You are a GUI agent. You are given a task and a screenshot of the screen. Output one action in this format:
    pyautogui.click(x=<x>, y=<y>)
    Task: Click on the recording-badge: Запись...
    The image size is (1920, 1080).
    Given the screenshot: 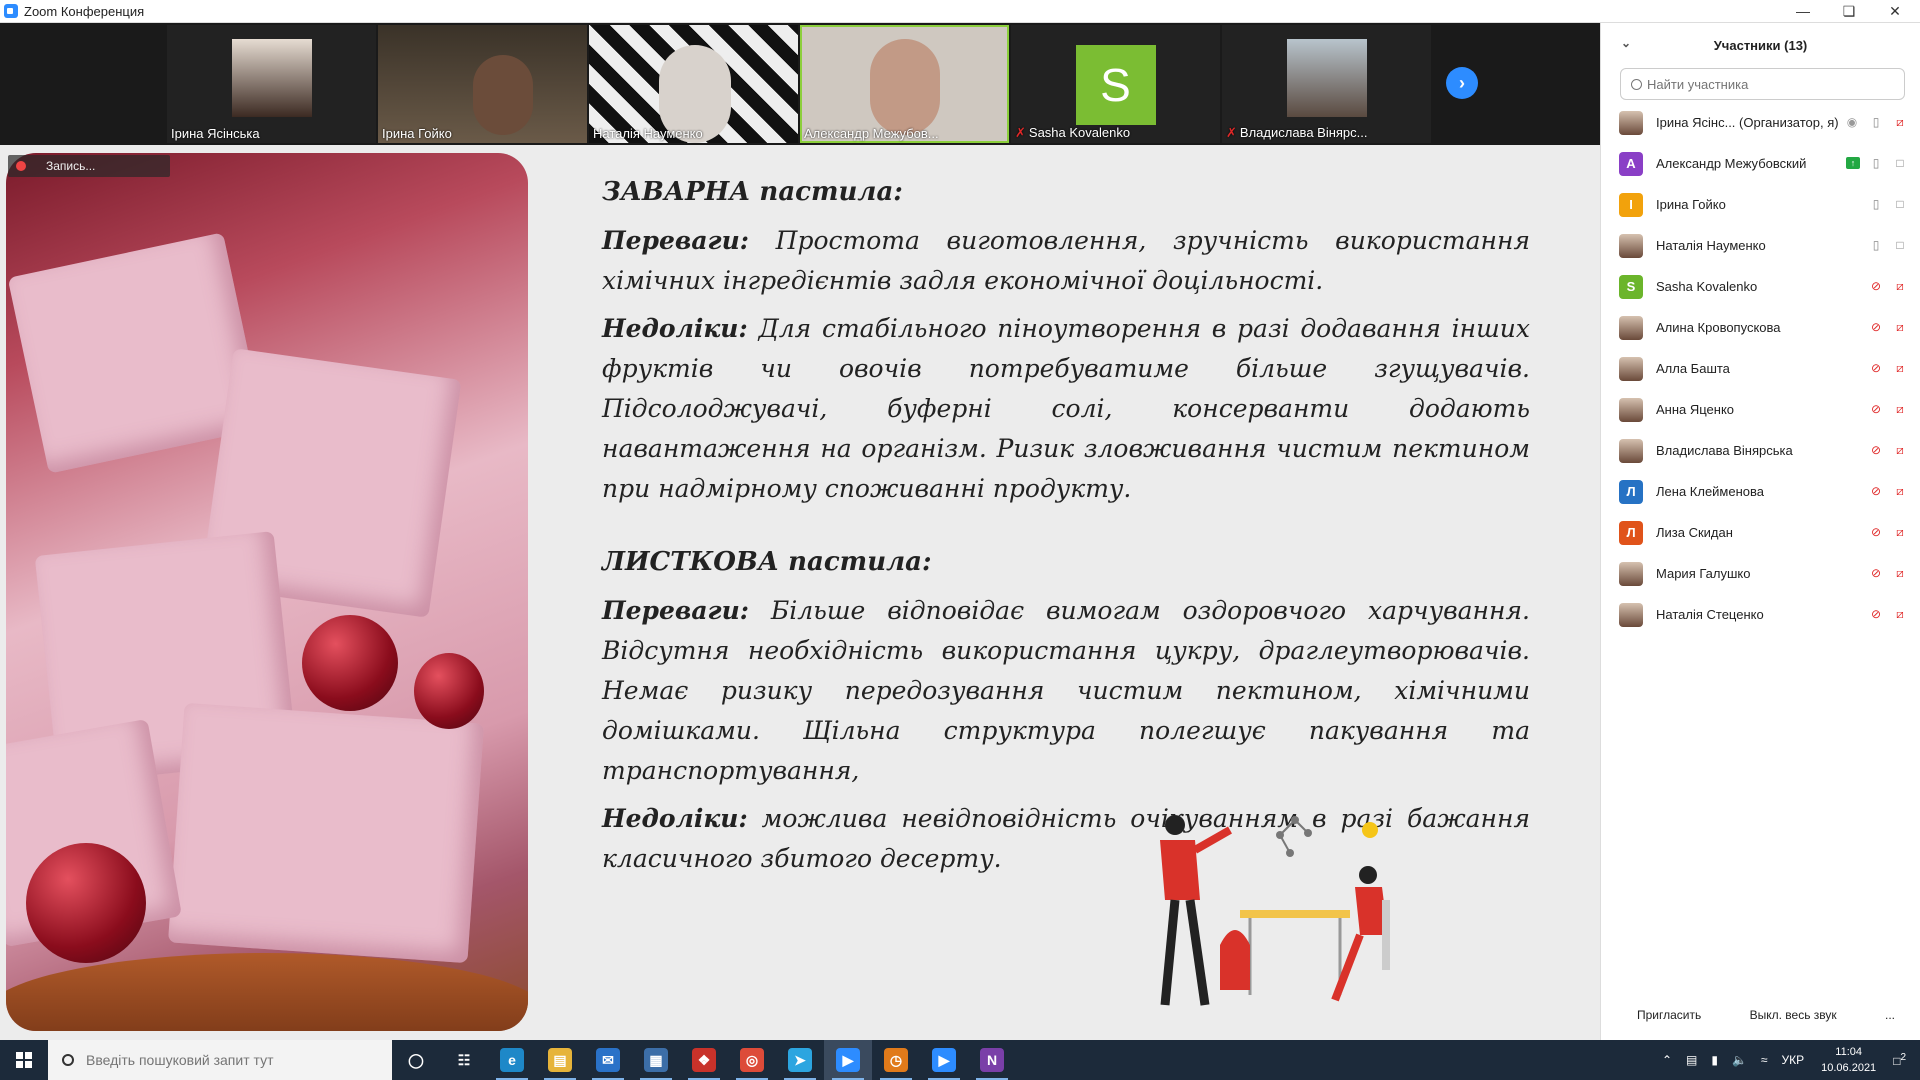 What is the action you would take?
    pyautogui.click(x=89, y=166)
    